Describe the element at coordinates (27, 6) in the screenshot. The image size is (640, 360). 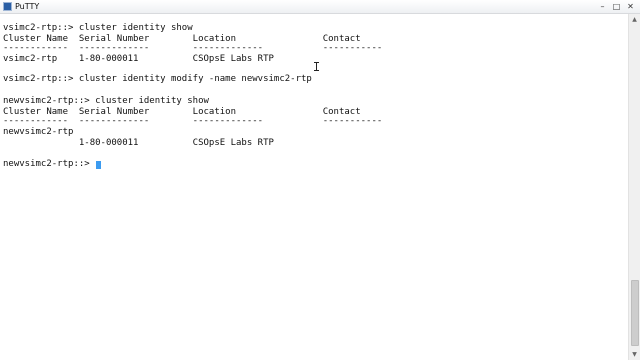
I see `window-title: PuTTY` at that location.